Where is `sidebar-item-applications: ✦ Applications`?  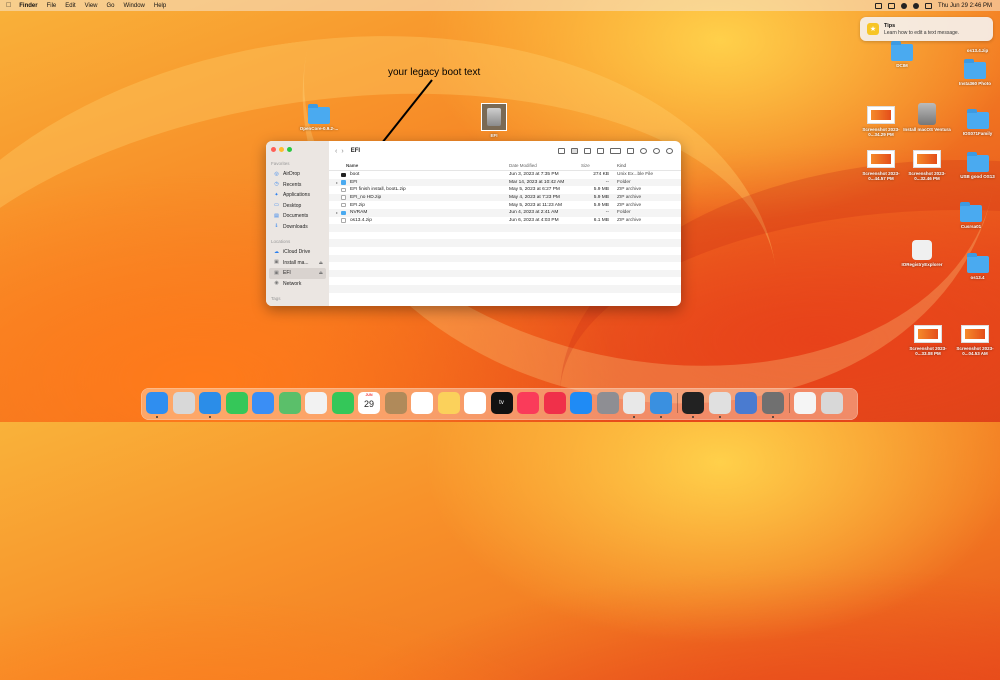 sidebar-item-applications: ✦ Applications is located at coordinates (297, 195).